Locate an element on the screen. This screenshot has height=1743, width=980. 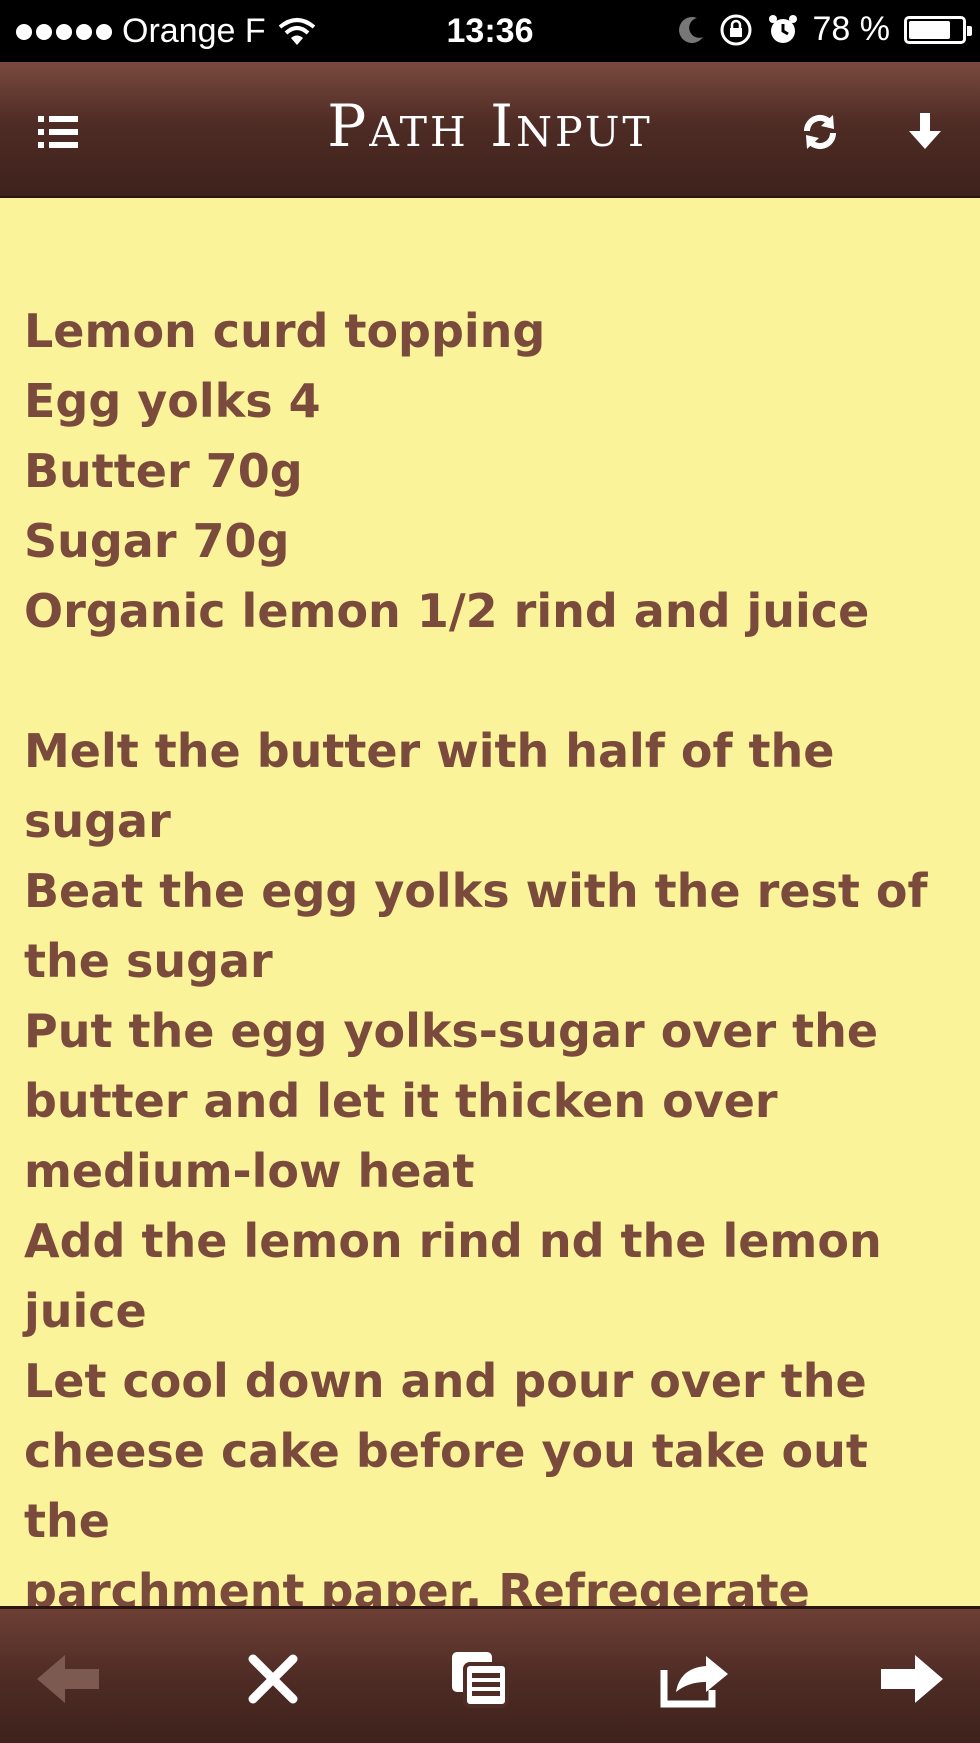
refresh-button is located at coordinates (820, 132).